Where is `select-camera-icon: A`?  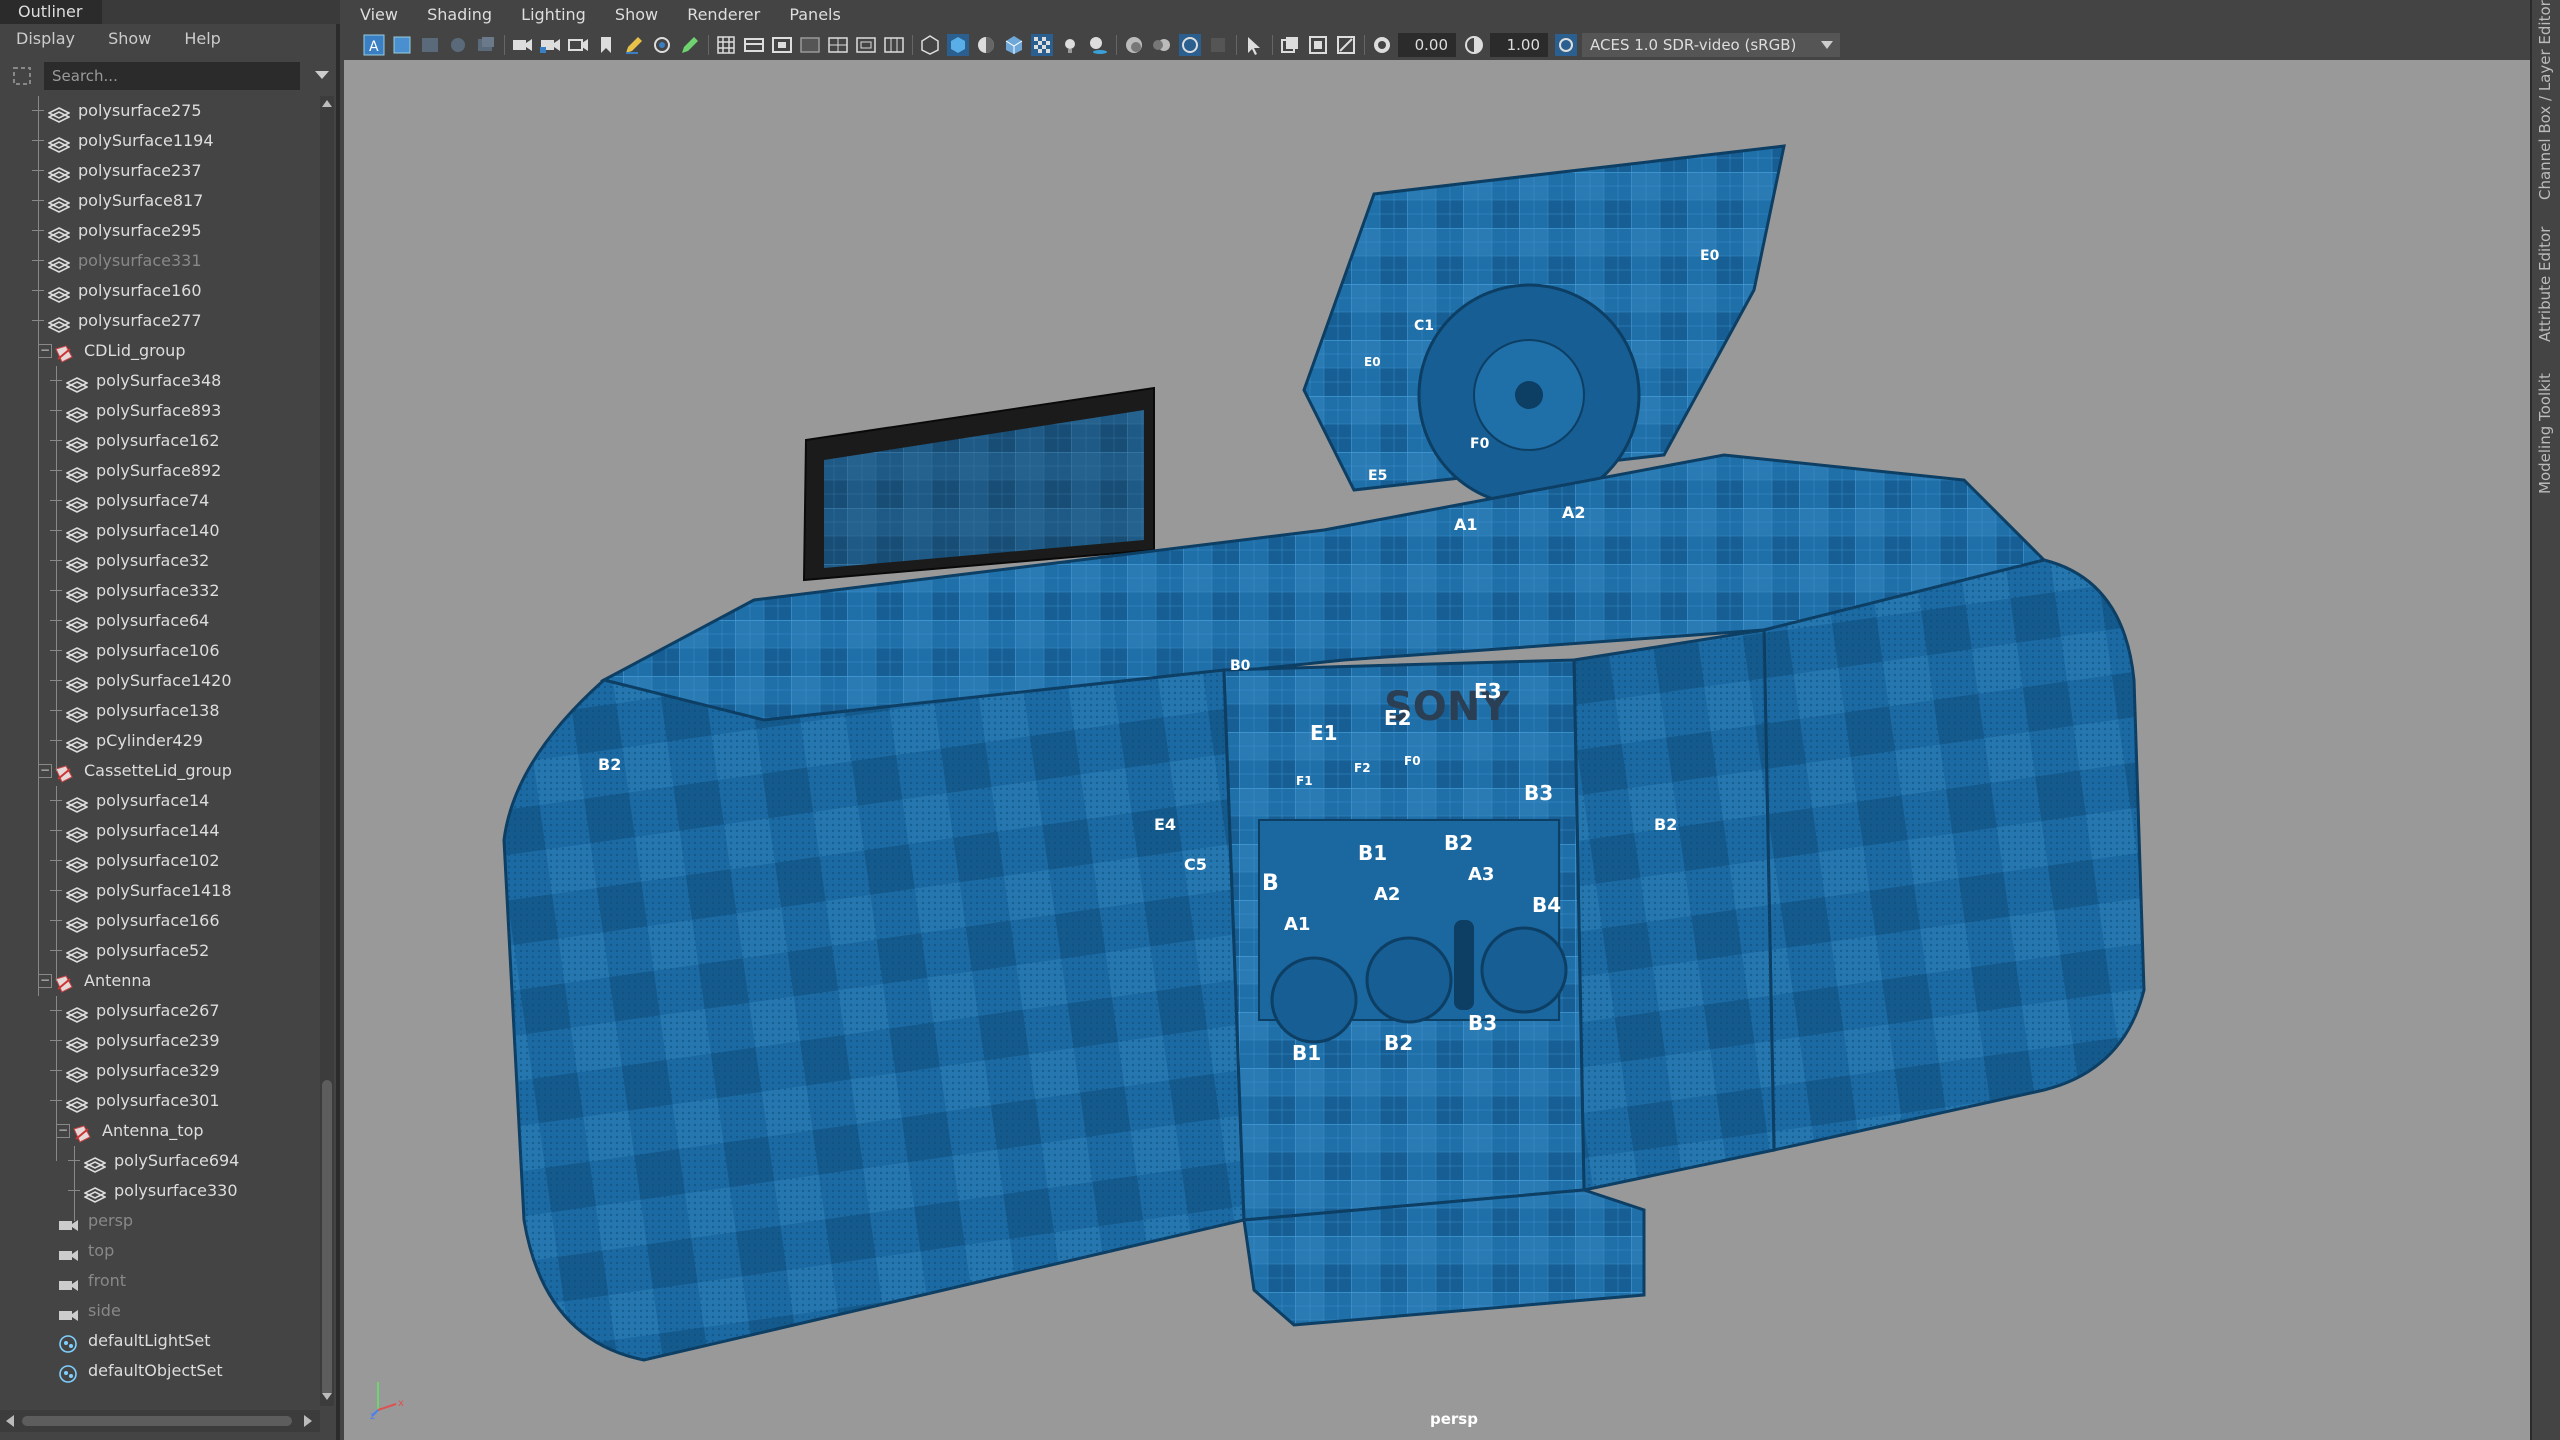
select-camera-icon: A is located at coordinates (374, 45).